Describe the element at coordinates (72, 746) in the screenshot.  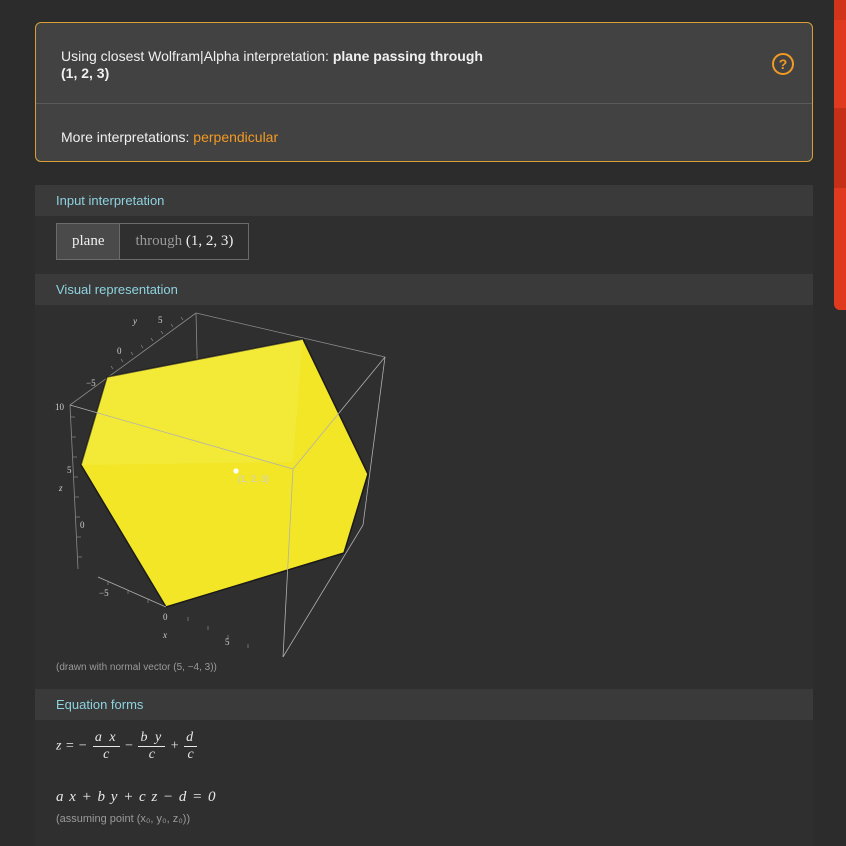
I see `eq1-lhs: z = −` at that location.